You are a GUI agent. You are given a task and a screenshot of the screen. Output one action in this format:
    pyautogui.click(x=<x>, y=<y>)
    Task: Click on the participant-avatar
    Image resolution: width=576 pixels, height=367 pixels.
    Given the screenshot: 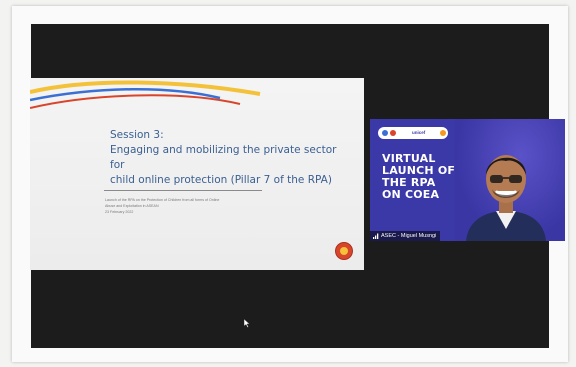 What is the action you would take?
    pyautogui.click(x=506, y=198)
    